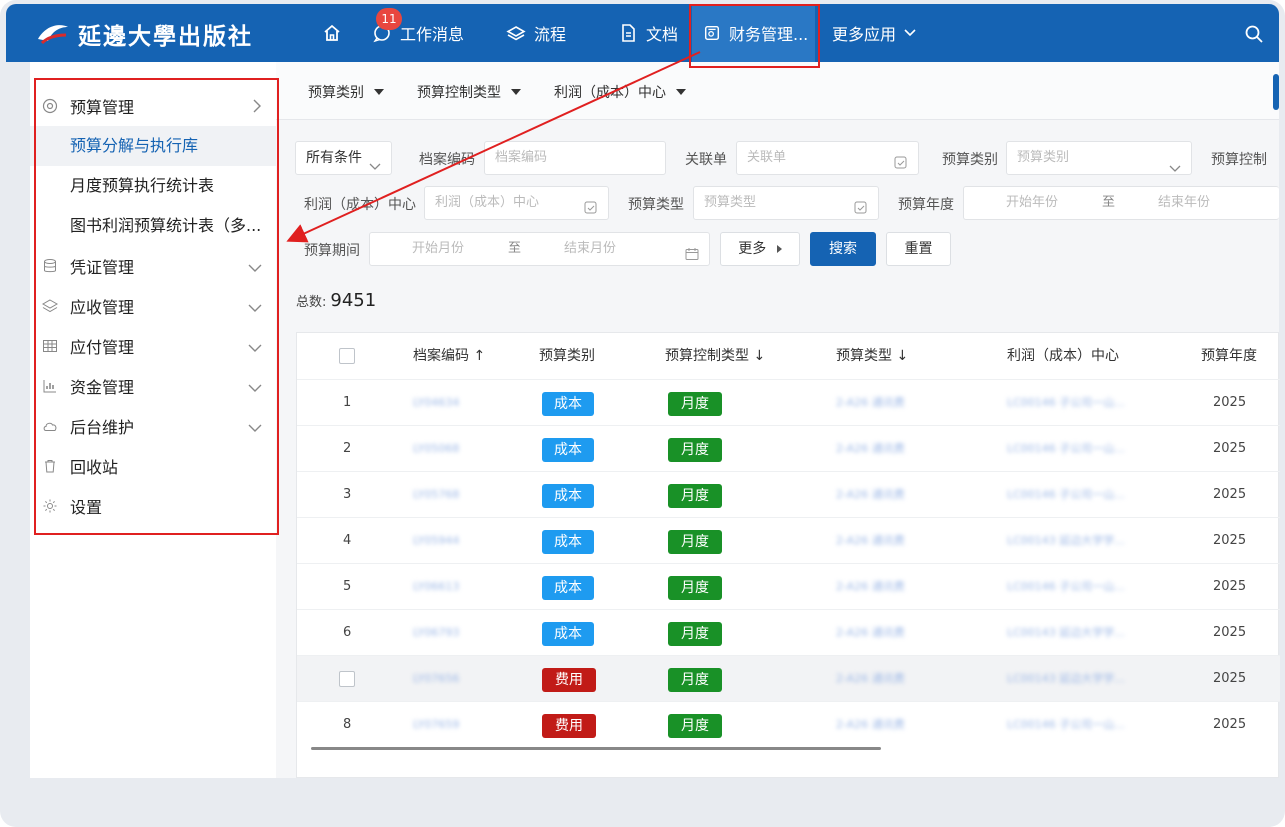 Image resolution: width=1285 pixels, height=827 pixels. I want to click on annotation-arrow-icon, so click(493, 147).